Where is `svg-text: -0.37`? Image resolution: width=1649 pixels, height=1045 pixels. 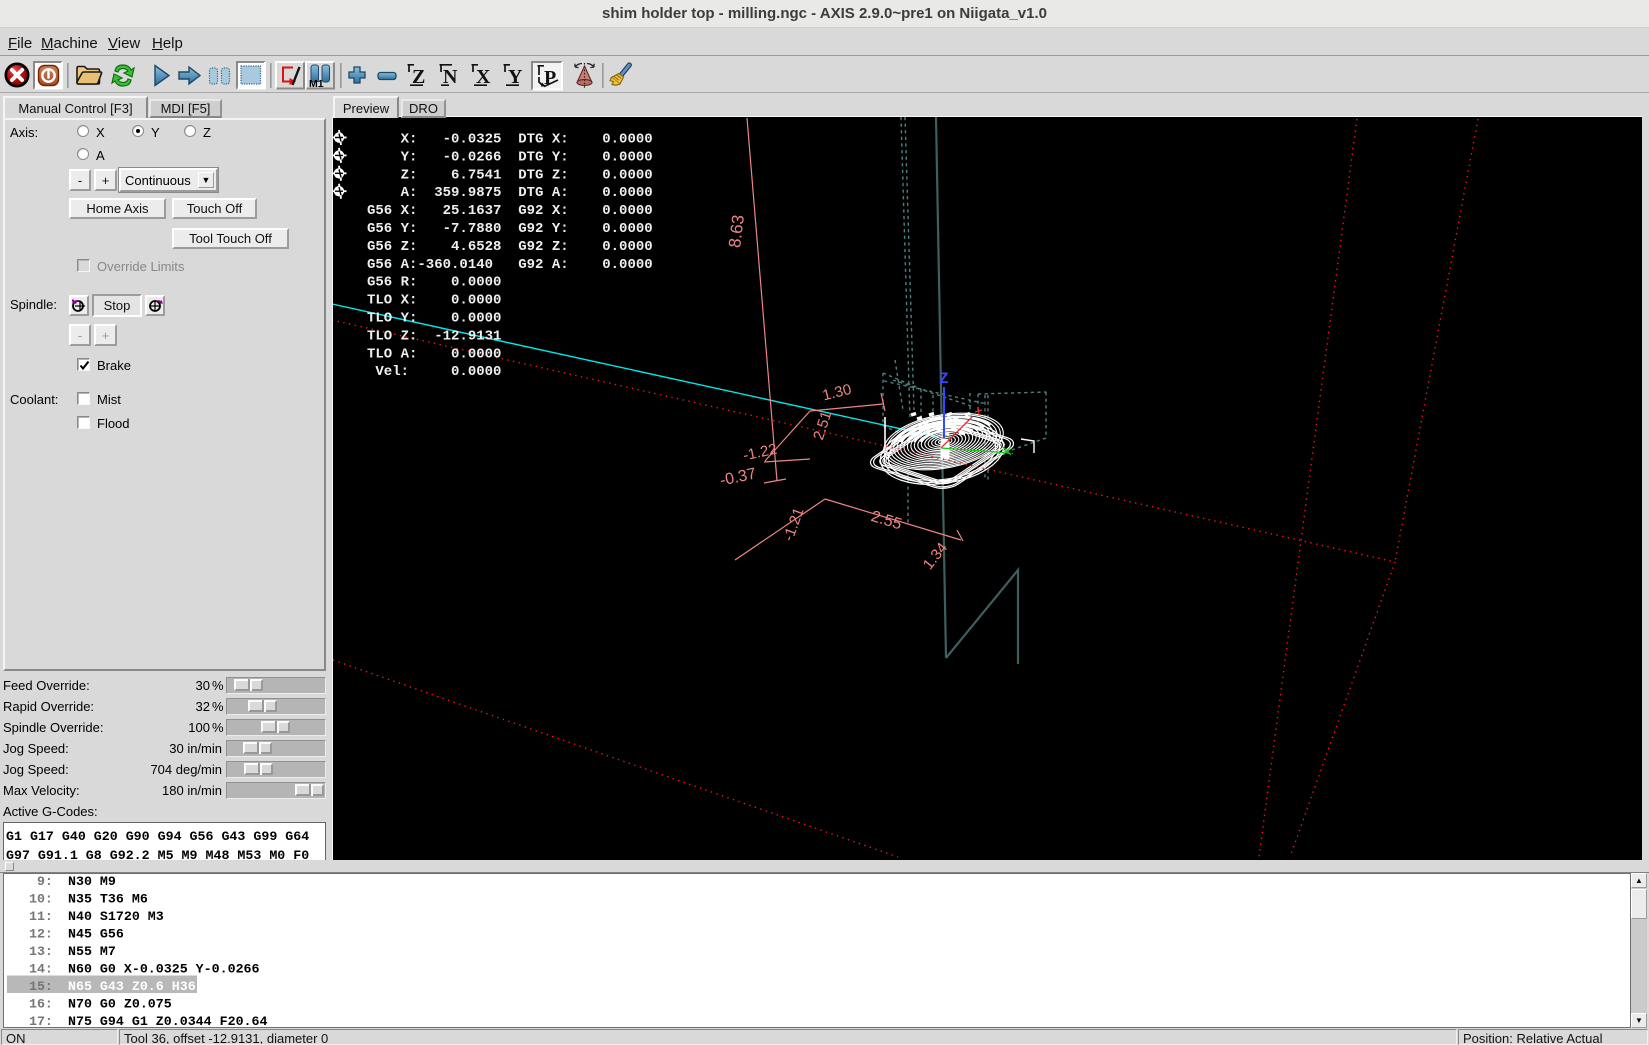 svg-text: -0.37 is located at coordinates (737, 477).